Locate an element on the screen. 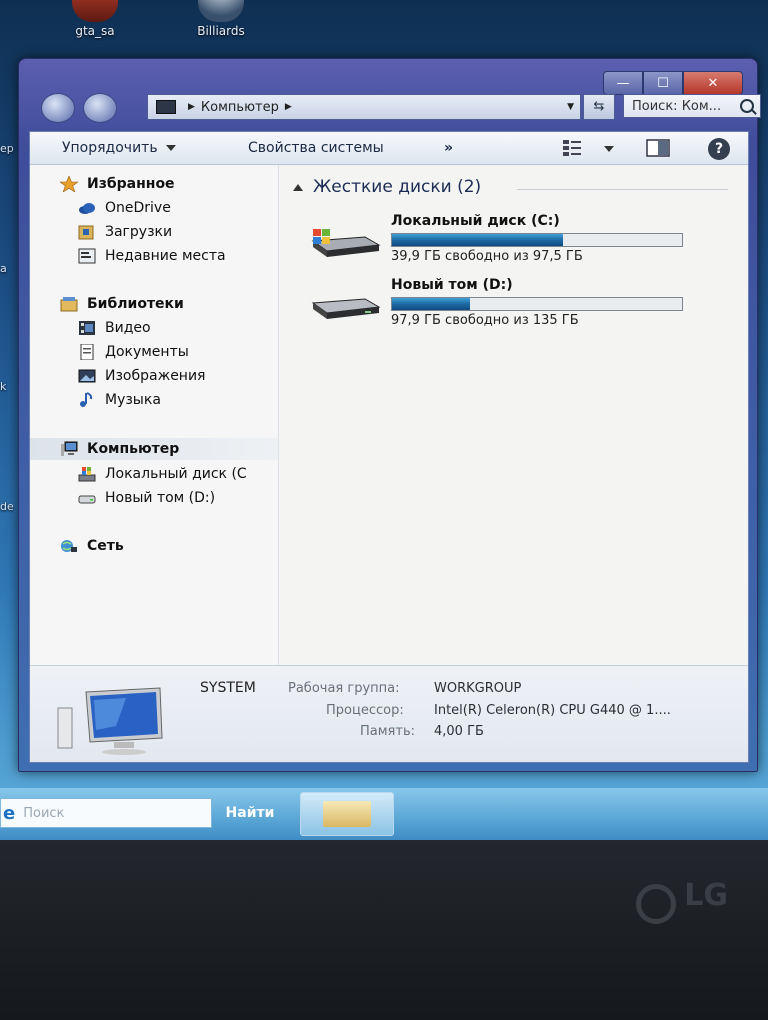  nav-label: Недавние места is located at coordinates (165, 256).